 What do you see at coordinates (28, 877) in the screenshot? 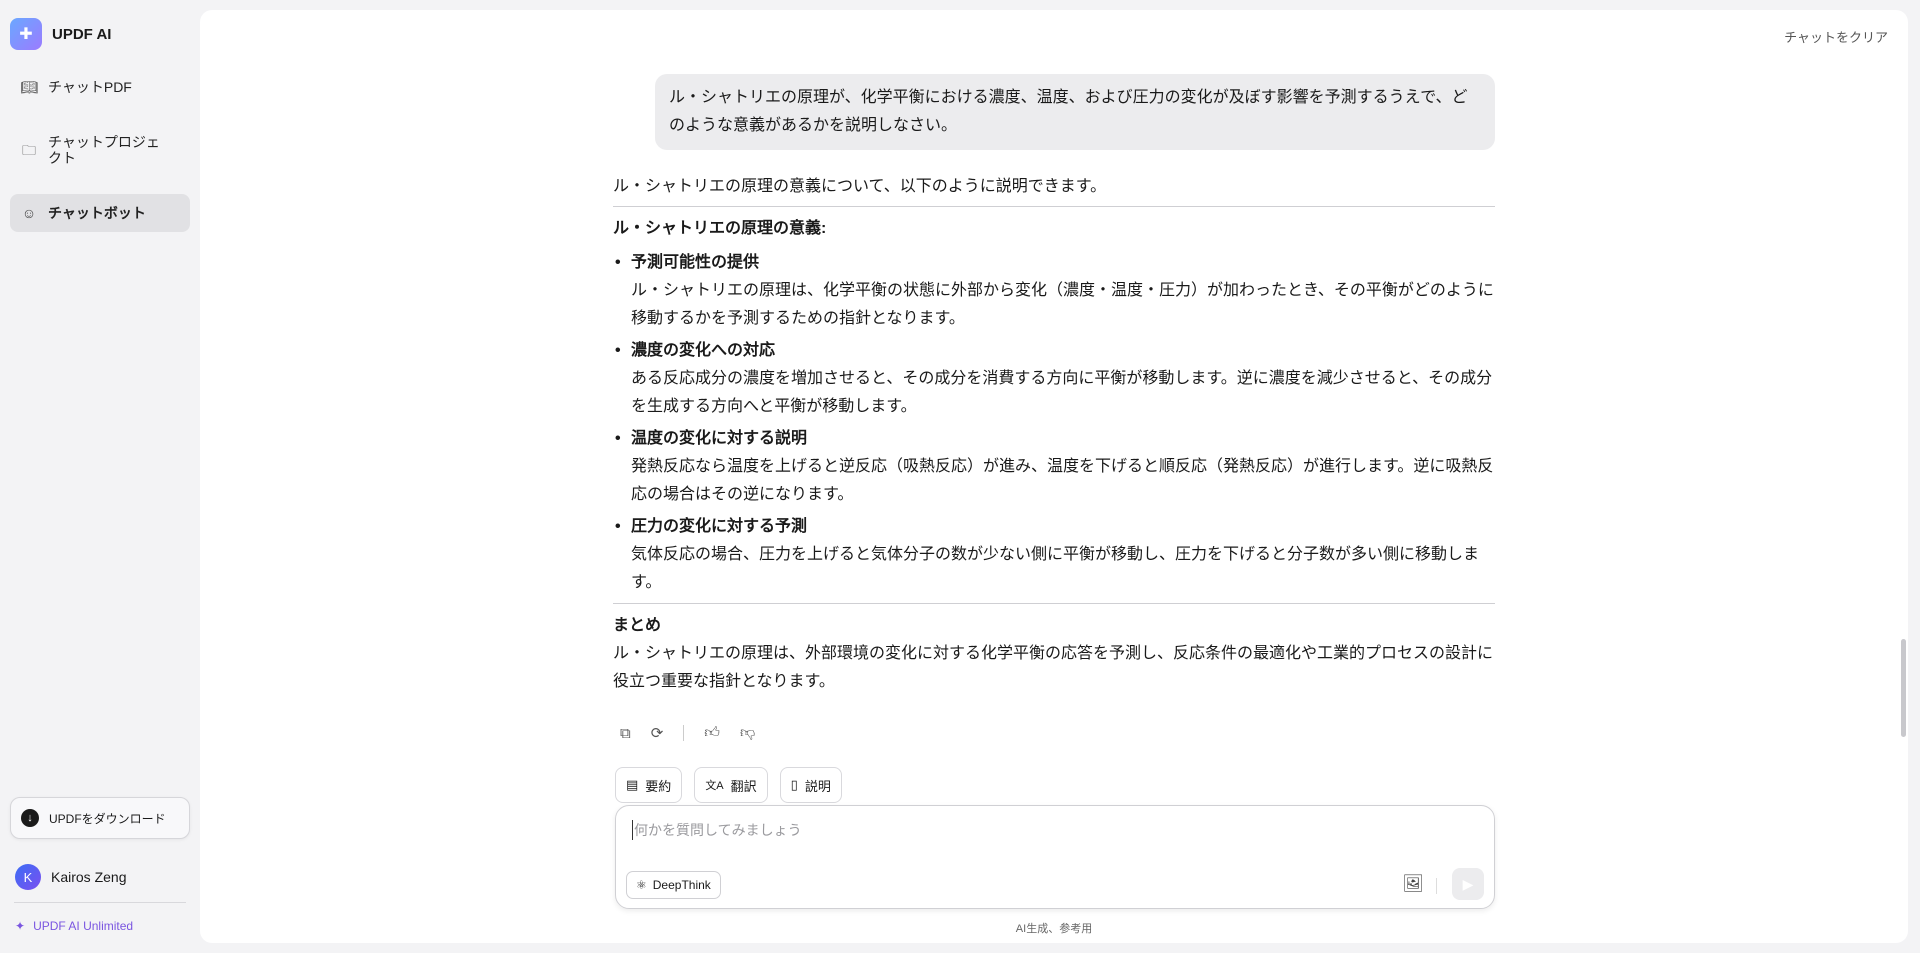
I see `avatar: K` at bounding box center [28, 877].